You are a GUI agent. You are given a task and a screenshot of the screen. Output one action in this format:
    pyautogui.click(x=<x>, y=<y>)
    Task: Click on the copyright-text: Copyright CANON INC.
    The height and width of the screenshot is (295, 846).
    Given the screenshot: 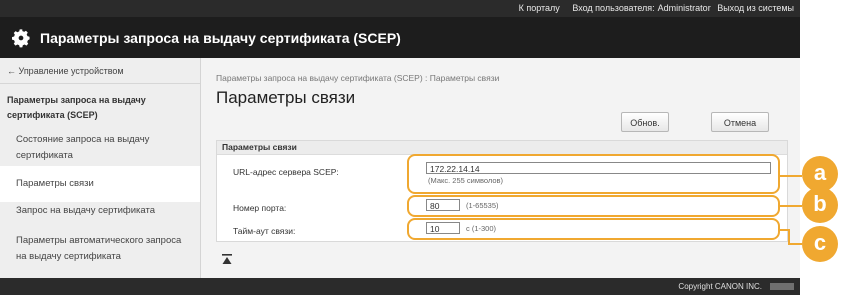 What is the action you would take?
    pyautogui.click(x=720, y=286)
    